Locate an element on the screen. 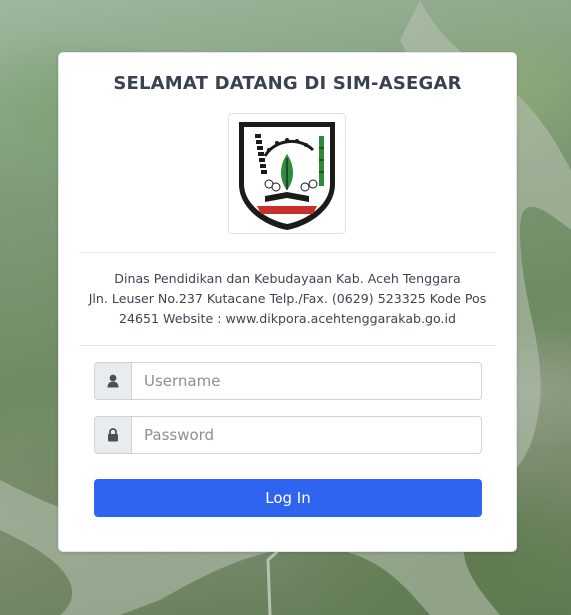 The height and width of the screenshot is (615, 571). login-button: Log In is located at coordinates (288, 498).